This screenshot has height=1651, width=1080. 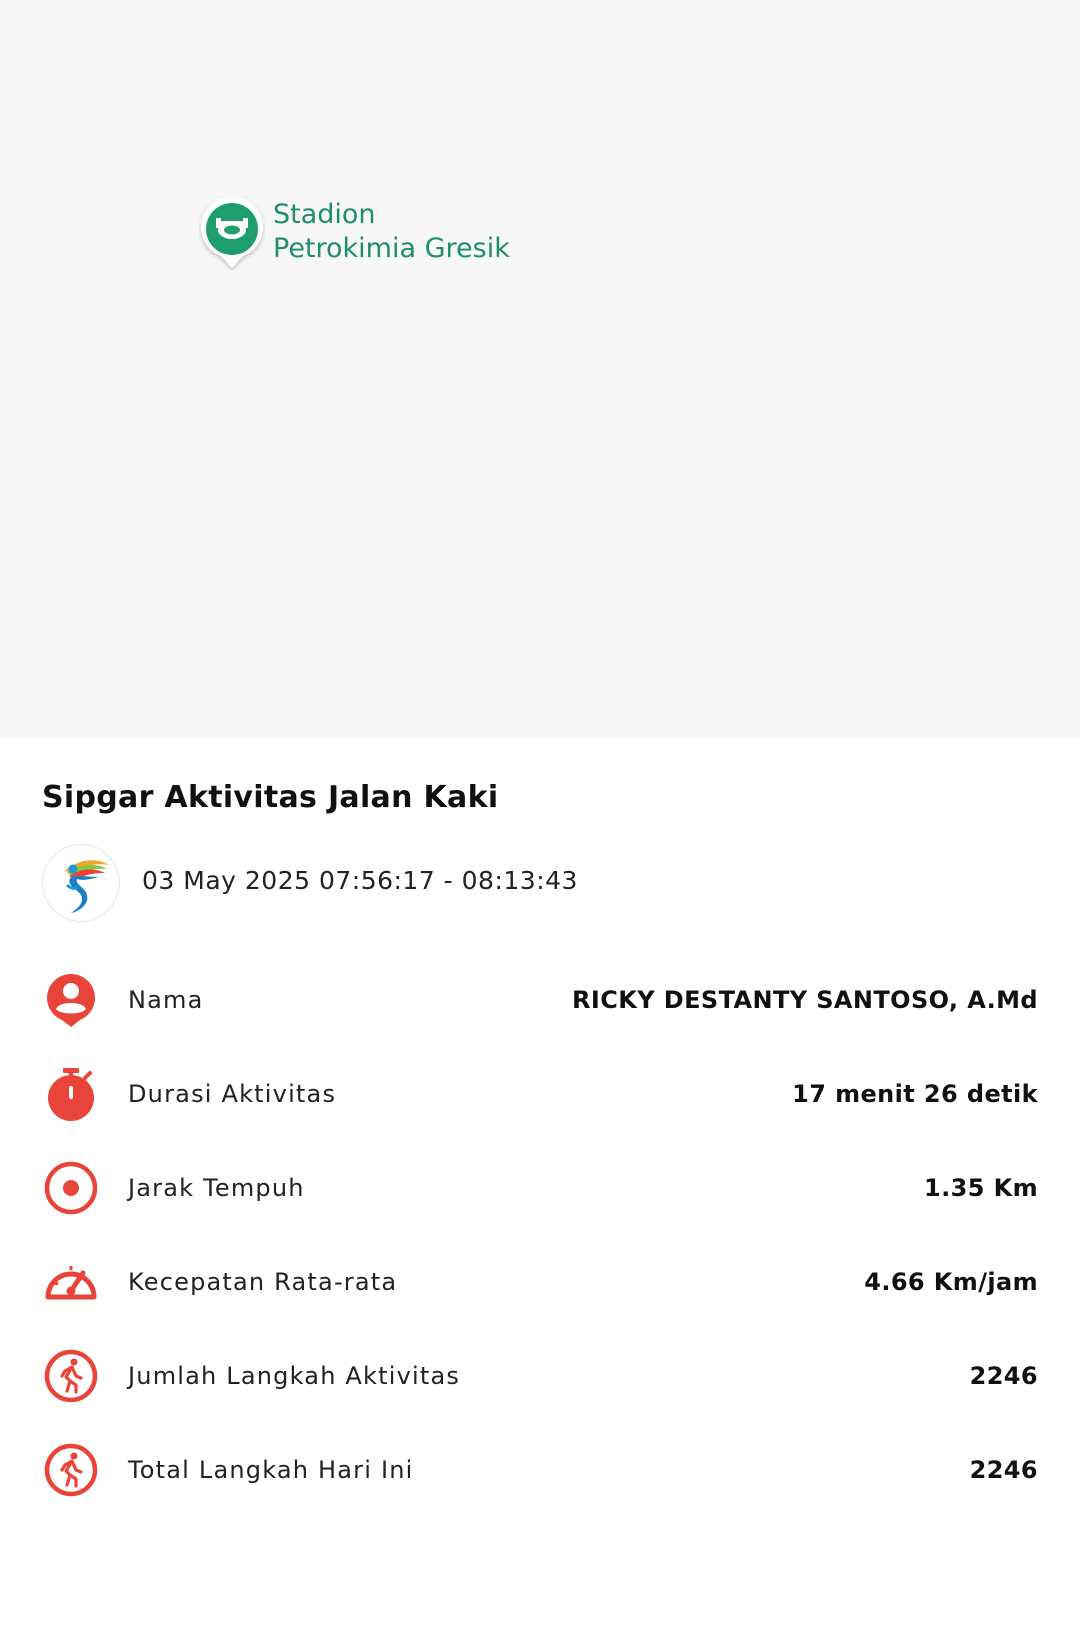 What do you see at coordinates (81, 883) in the screenshot?
I see `sipgar-logo` at bounding box center [81, 883].